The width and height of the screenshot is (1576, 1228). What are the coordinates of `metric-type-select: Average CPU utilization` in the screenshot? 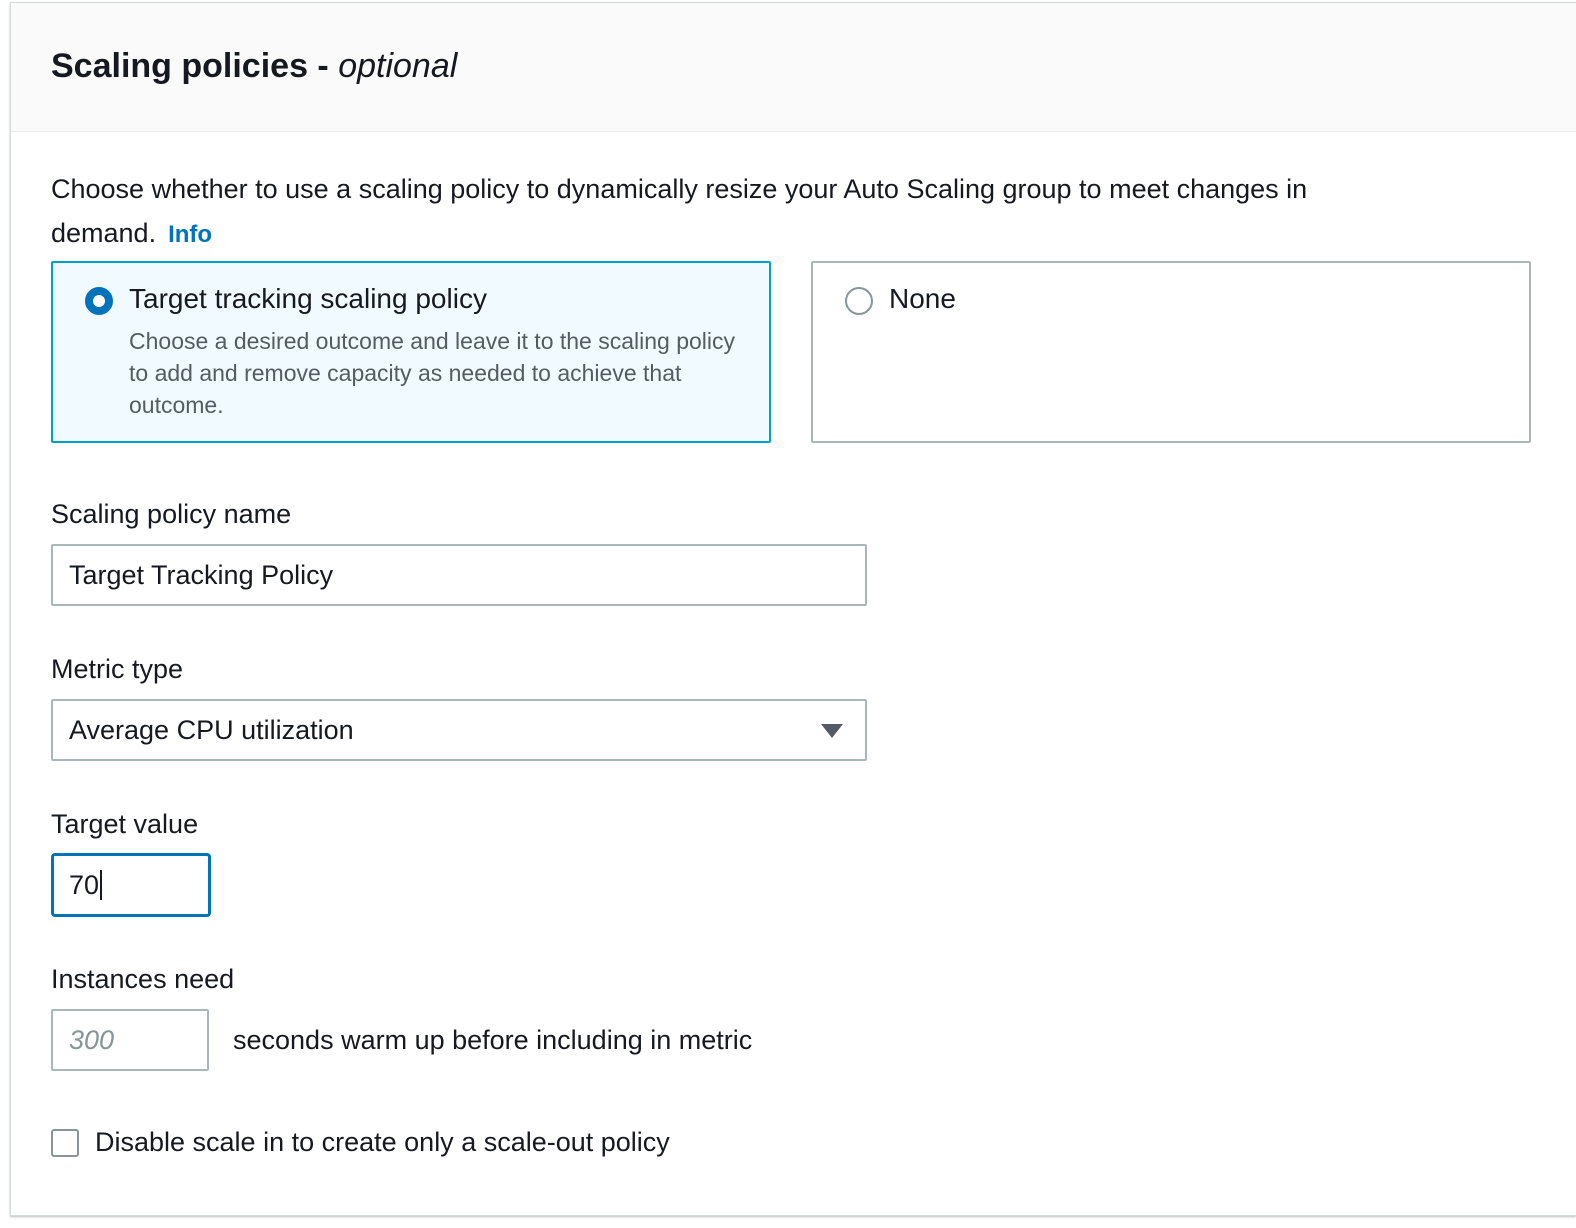 It's located at (459, 730).